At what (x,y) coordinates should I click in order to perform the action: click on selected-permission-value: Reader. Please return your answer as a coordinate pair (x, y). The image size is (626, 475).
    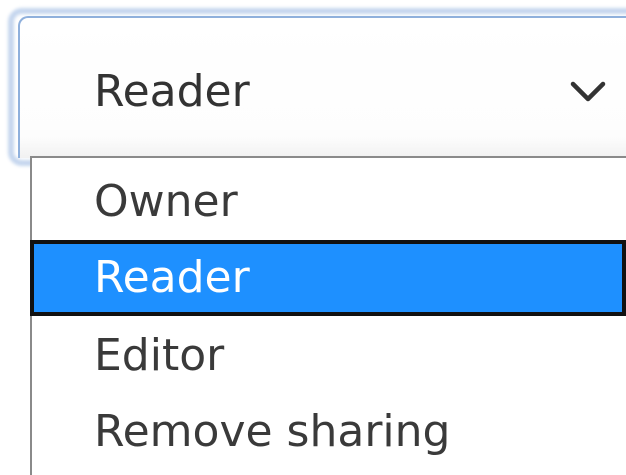
    Looking at the image, I should click on (172, 91).